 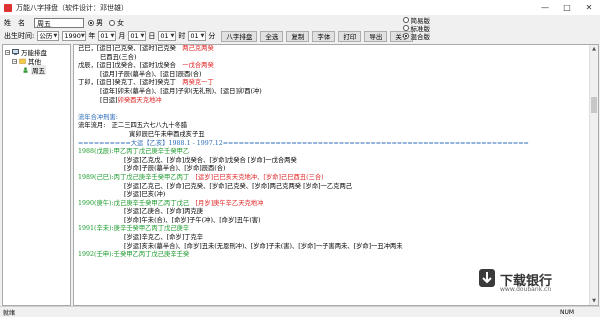 What do you see at coordinates (25, 70) in the screenshot?
I see `person-icon` at bounding box center [25, 70].